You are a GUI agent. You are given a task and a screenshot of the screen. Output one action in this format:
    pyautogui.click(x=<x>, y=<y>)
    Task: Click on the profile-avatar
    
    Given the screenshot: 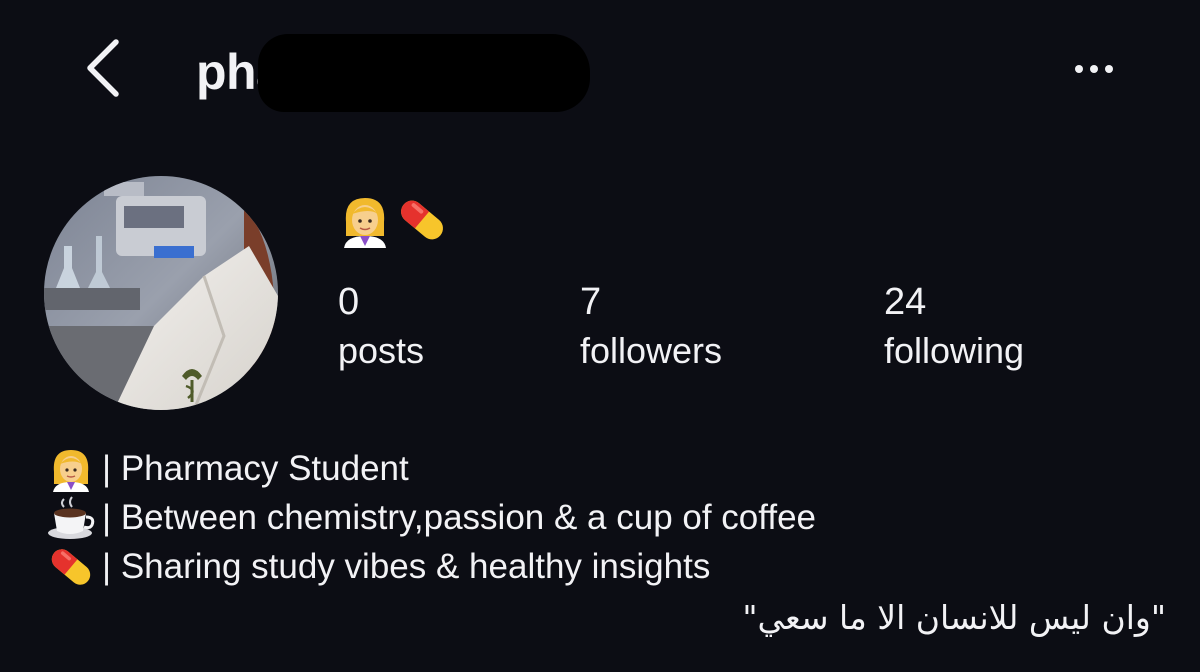 What is the action you would take?
    pyautogui.click(x=161, y=293)
    